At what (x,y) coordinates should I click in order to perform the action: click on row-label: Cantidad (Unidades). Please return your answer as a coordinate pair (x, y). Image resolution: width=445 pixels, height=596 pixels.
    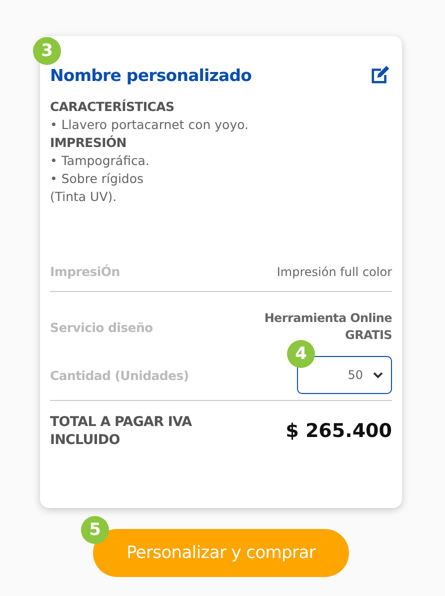
    Looking at the image, I should click on (119, 375).